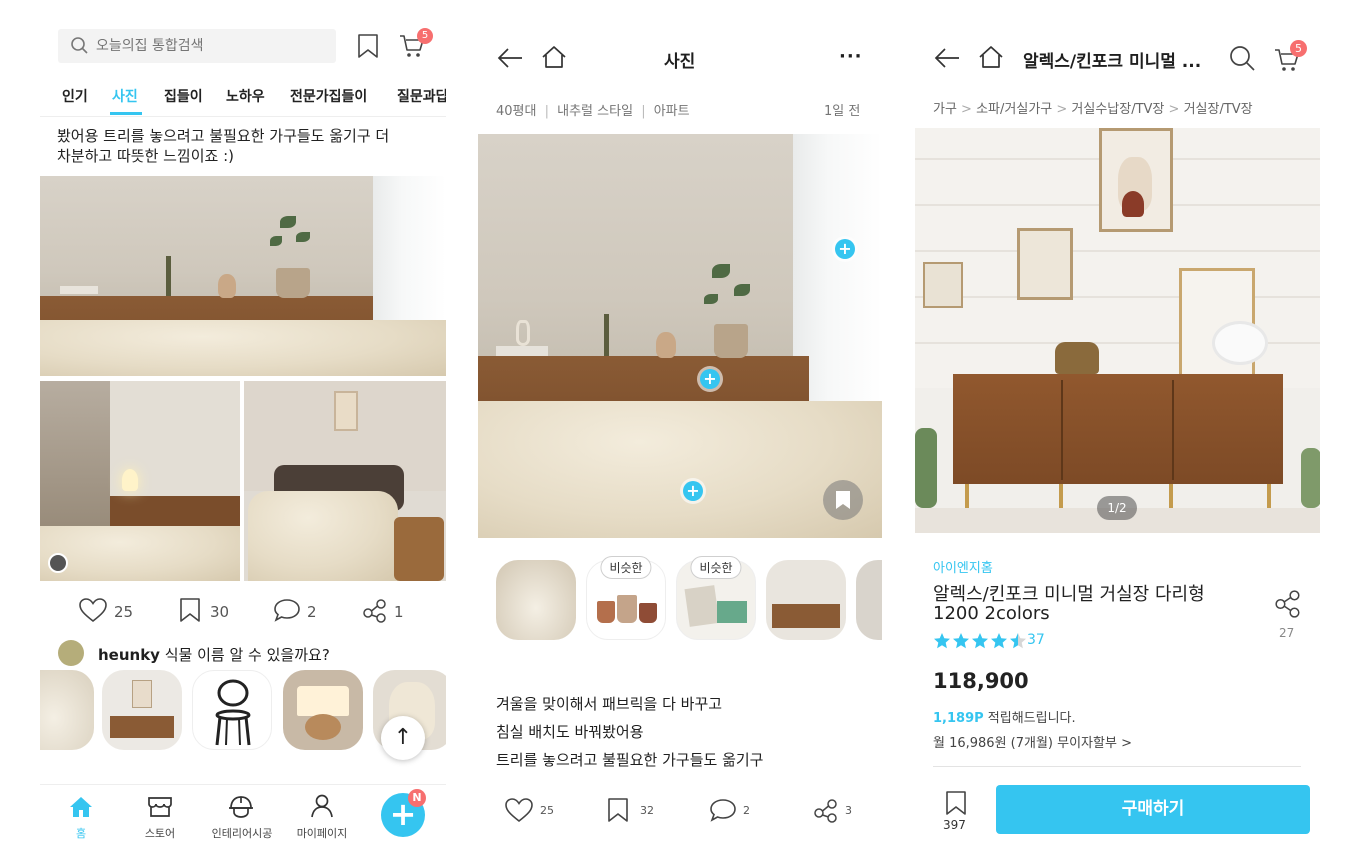 This screenshot has height=847, width=1372. Describe the element at coordinates (845, 249) in the screenshot. I see `product-tag-plus-1: +` at that location.